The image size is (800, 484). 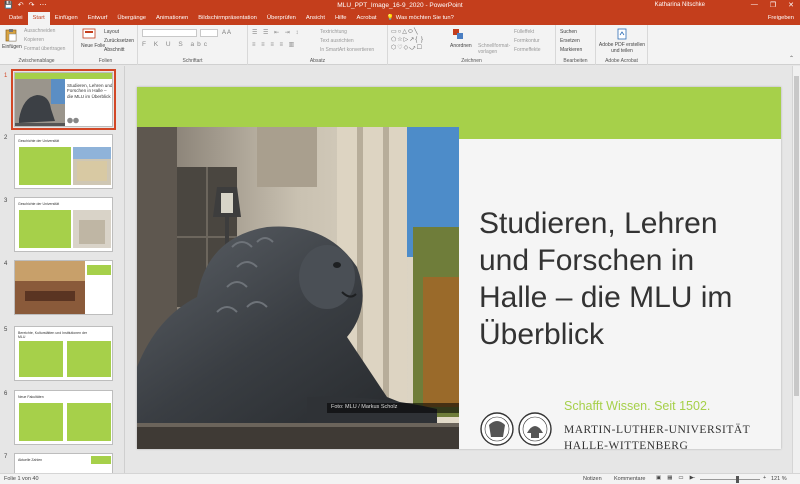 I want to click on thumbnail-title: Aktuelle Zahlen, so click(x=30, y=460).